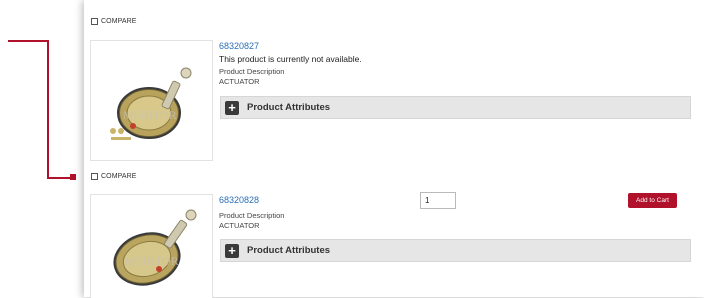 Image resolution: width=704 pixels, height=298 pixels. I want to click on product-sku-link: 68320827, so click(239, 46).